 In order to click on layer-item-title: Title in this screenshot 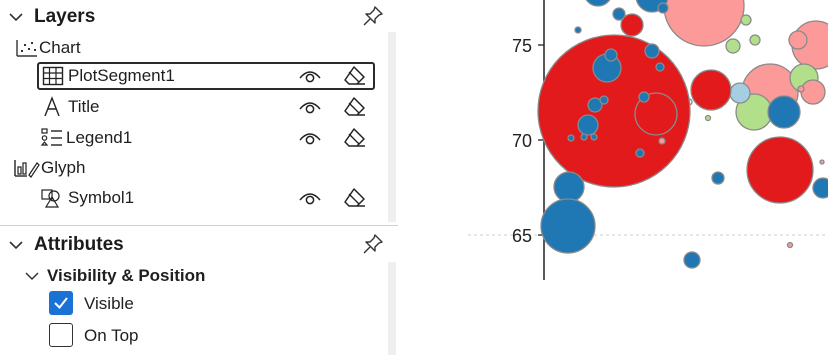, I will do `click(71, 107)`.